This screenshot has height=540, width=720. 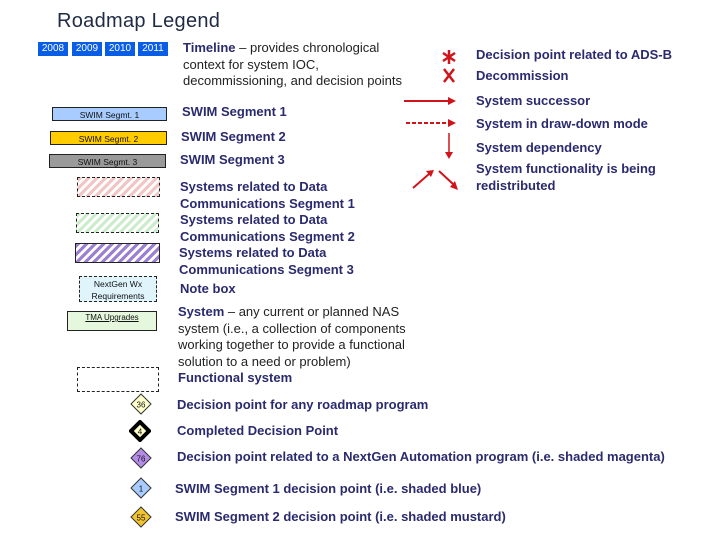 What do you see at coordinates (153, 49) in the screenshot?
I see `year-box: 2011` at bounding box center [153, 49].